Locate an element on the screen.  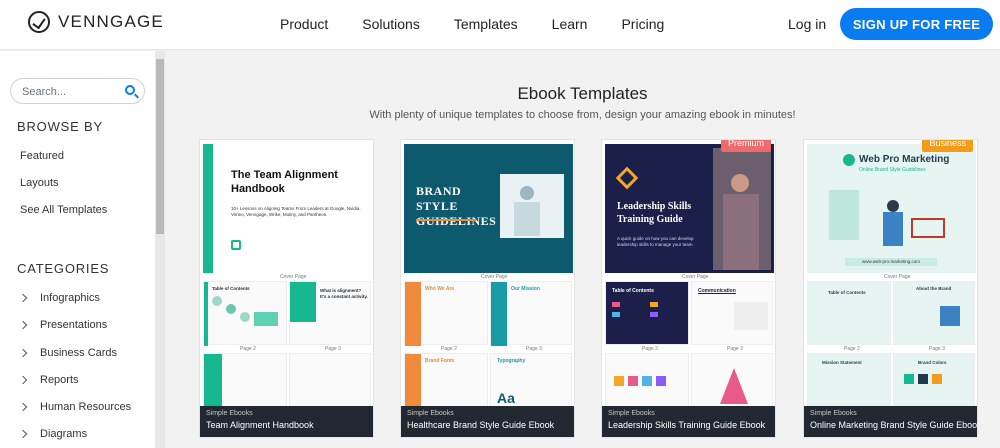
browse-featured: Featured is located at coordinates (42, 156).